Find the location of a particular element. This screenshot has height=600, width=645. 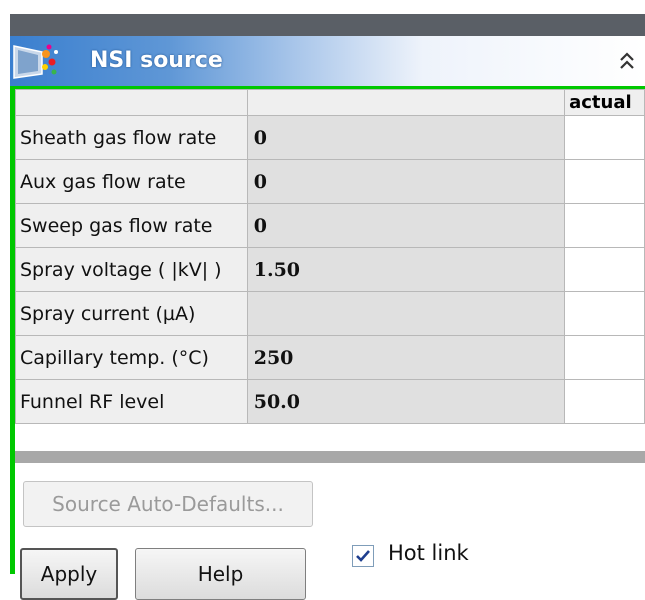

table-row: Funnel RF level 50.0 is located at coordinates (330, 401).